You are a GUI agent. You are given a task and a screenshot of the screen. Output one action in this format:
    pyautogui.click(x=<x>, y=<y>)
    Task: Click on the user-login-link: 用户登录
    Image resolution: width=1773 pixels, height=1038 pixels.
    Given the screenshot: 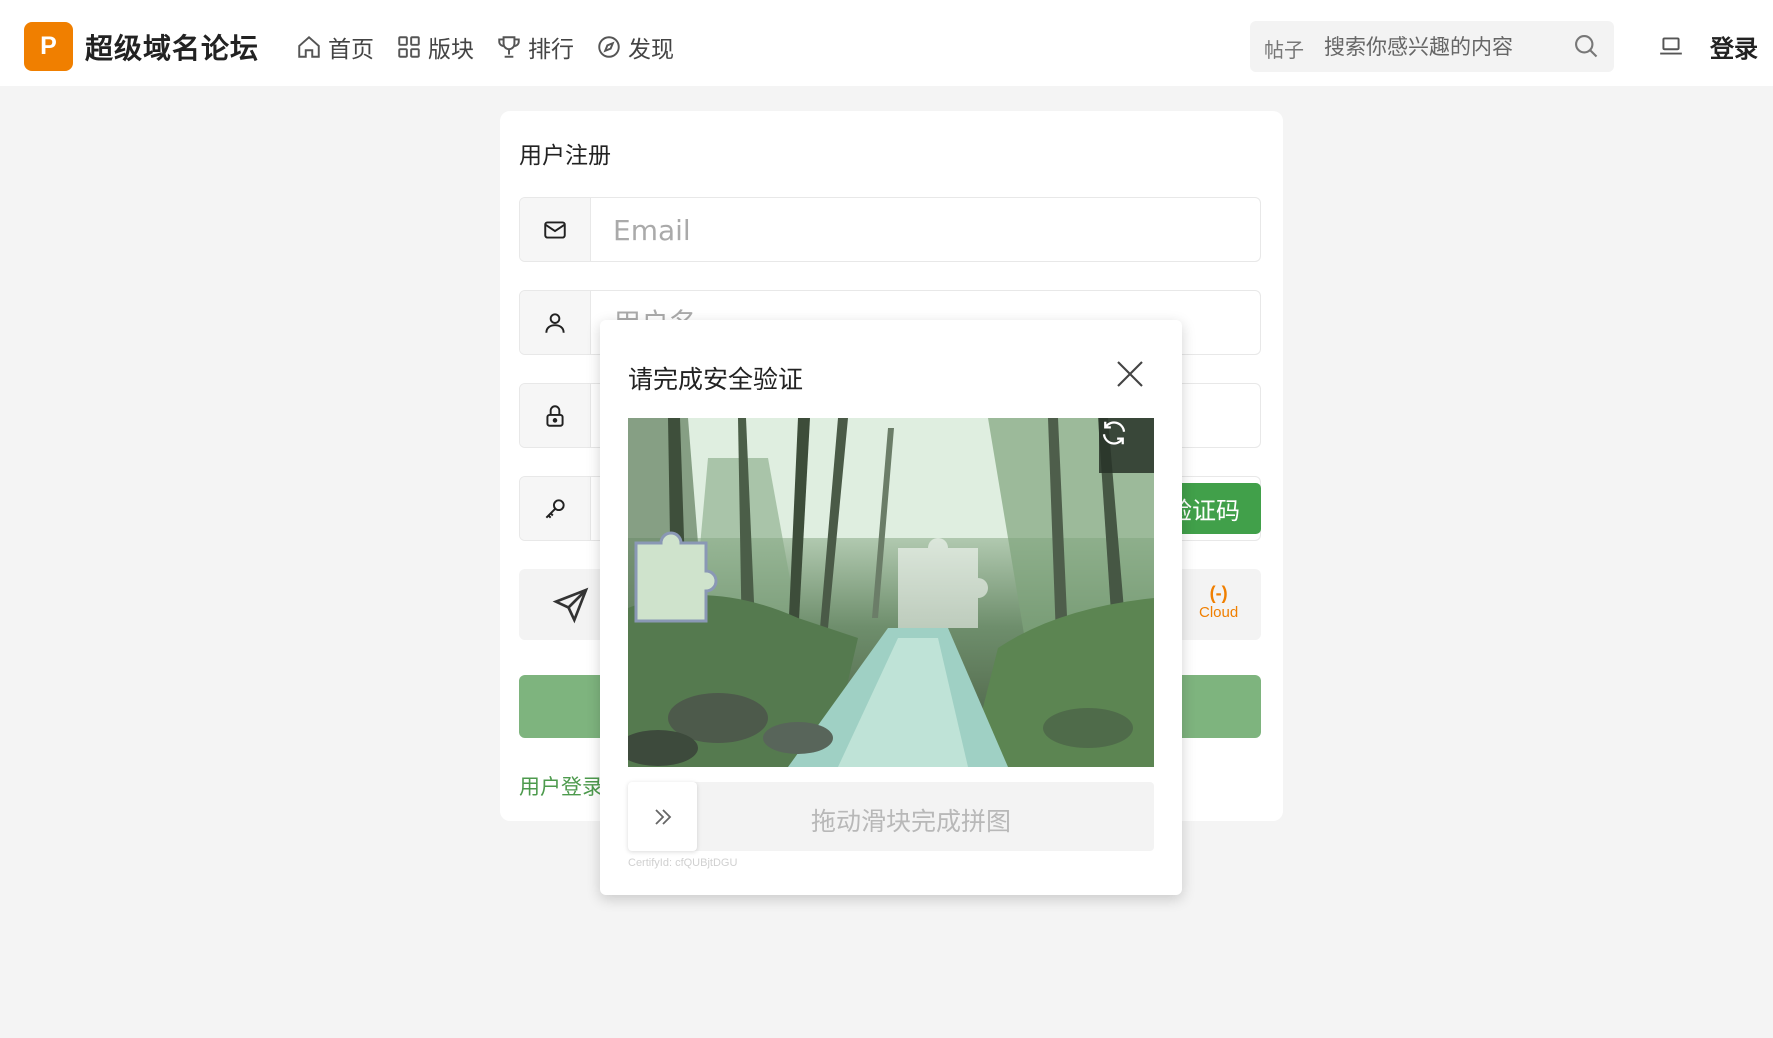 What is the action you would take?
    pyautogui.click(x=561, y=786)
    